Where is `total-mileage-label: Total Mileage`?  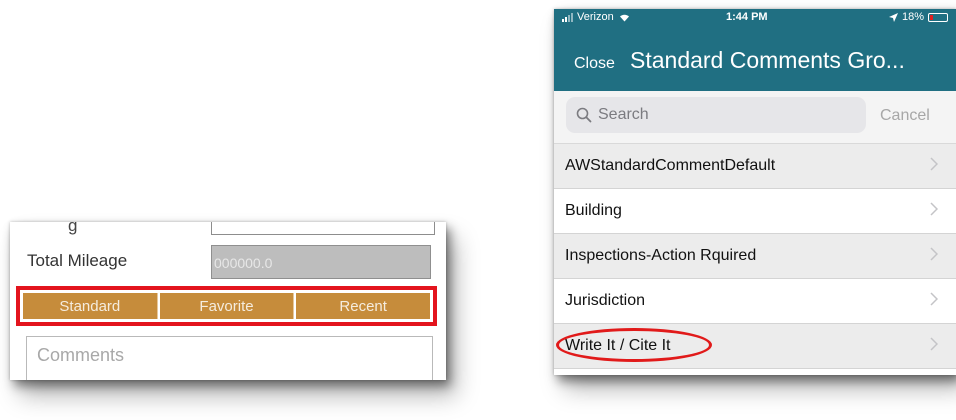 total-mileage-label: Total Mileage is located at coordinates (77, 260).